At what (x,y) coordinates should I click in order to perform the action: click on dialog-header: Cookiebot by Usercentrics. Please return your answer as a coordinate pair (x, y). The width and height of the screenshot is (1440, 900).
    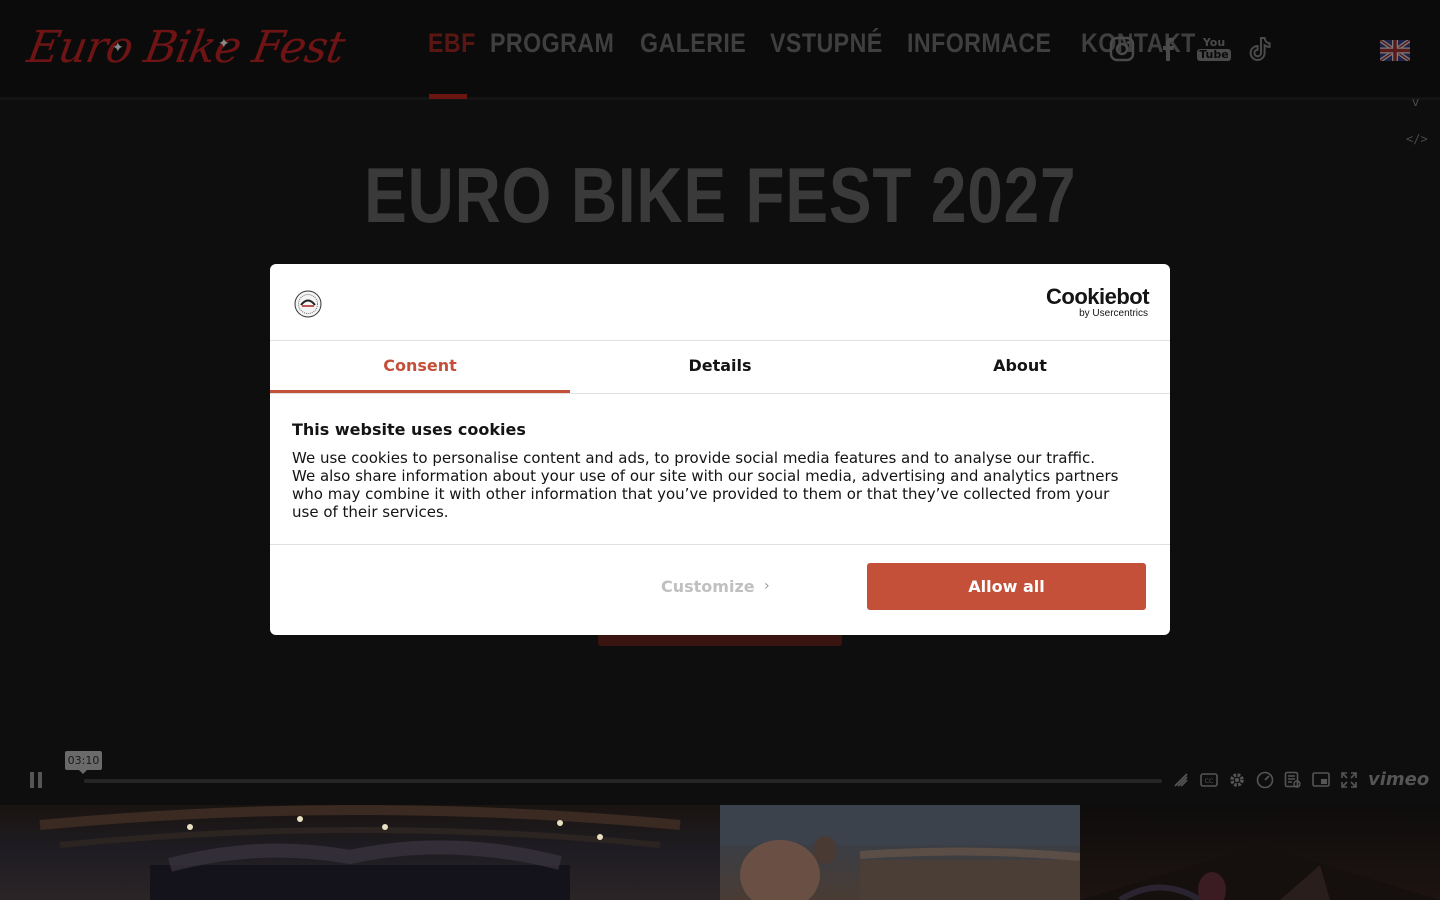
    Looking at the image, I should click on (720, 302).